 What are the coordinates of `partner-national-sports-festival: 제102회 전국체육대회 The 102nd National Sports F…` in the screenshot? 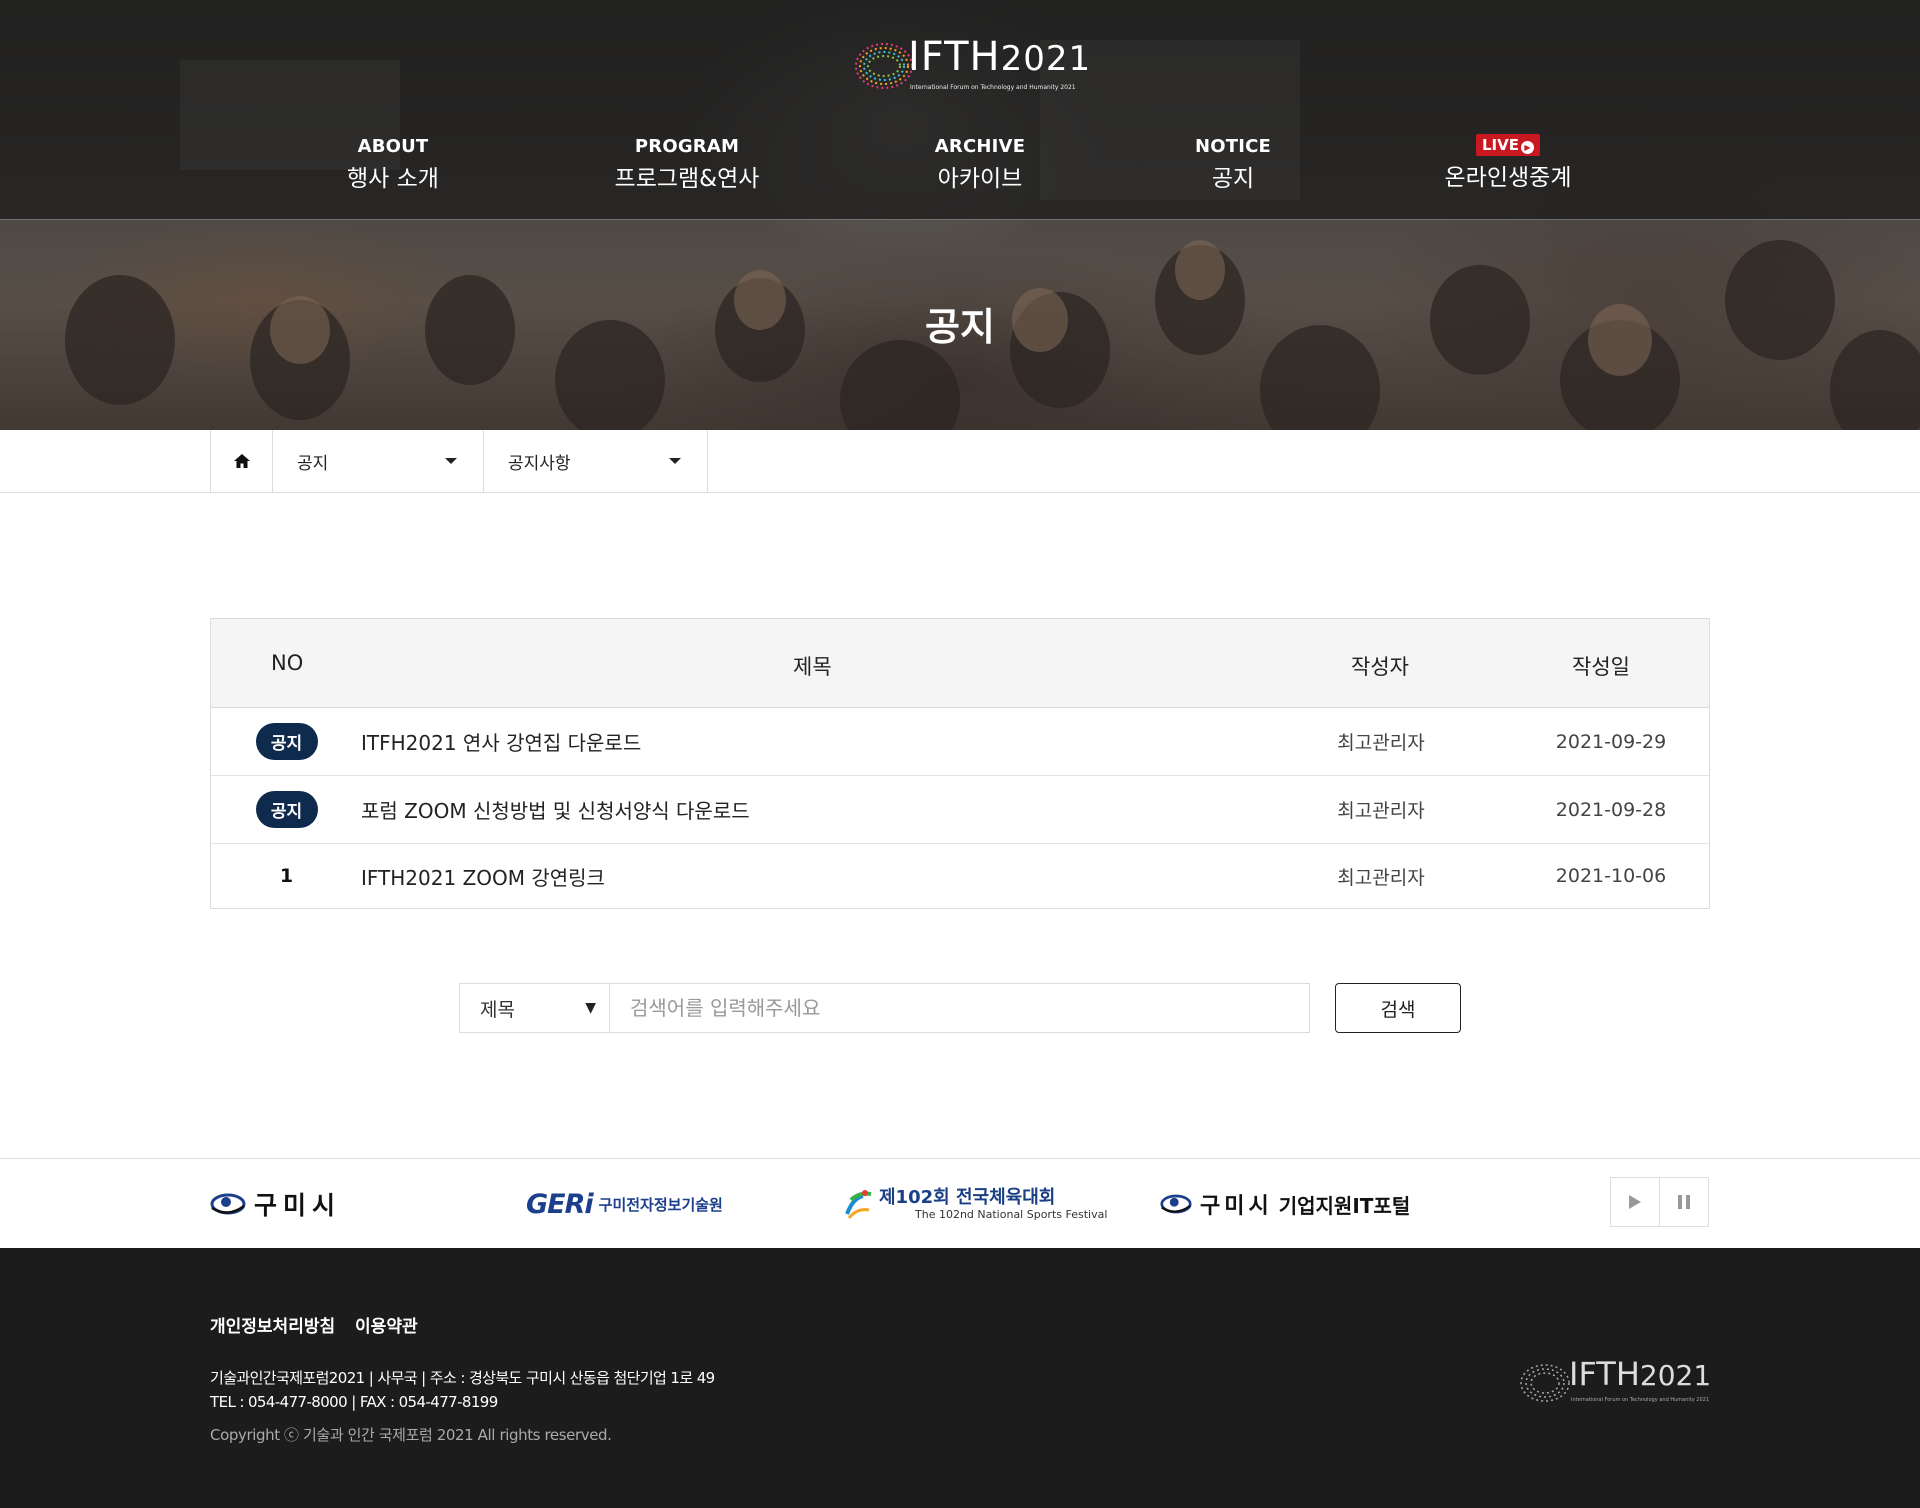 It's located at (975, 1204).